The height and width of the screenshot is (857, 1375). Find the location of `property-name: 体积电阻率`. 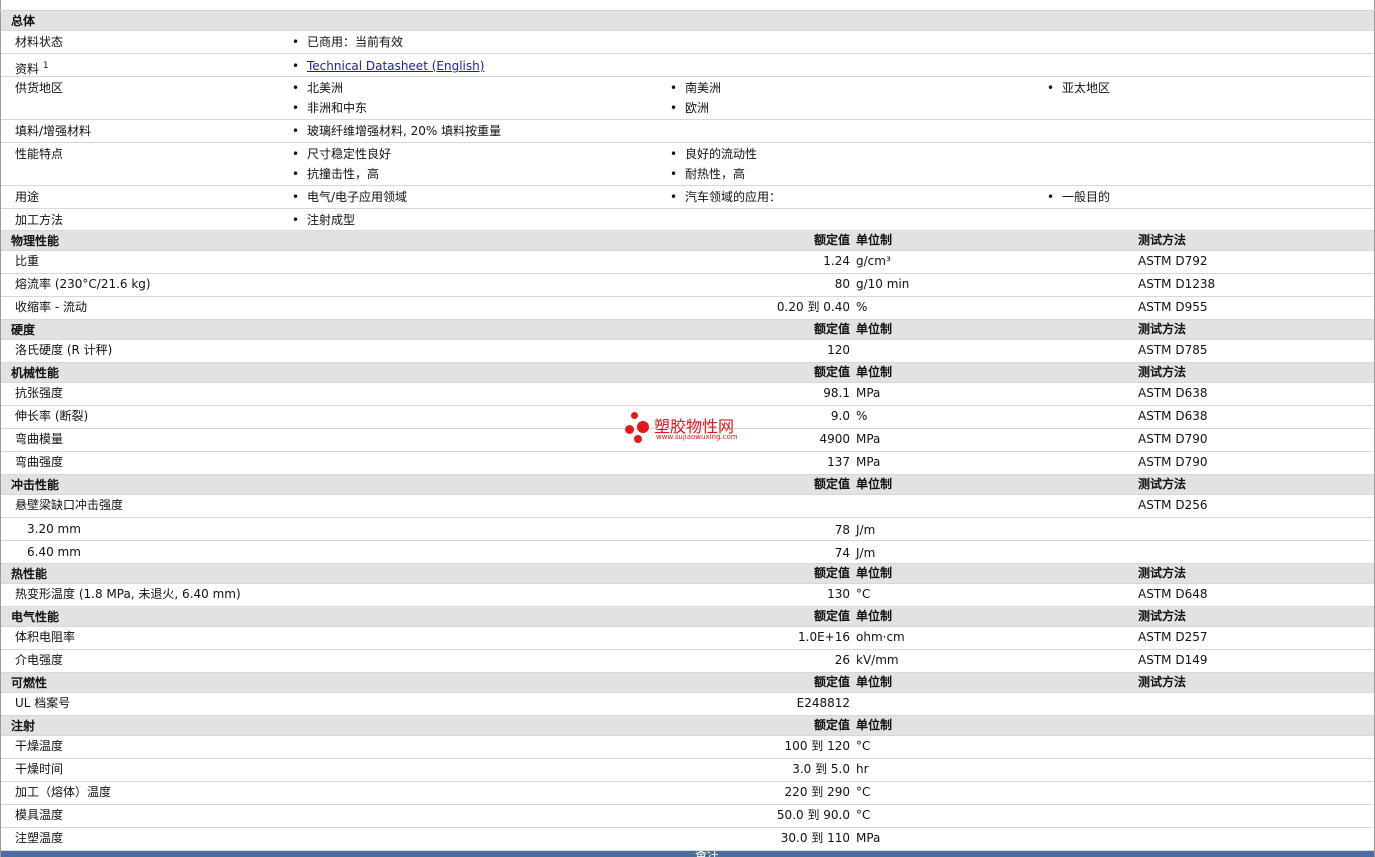

property-name: 体积电阻率 is located at coordinates (45, 637).